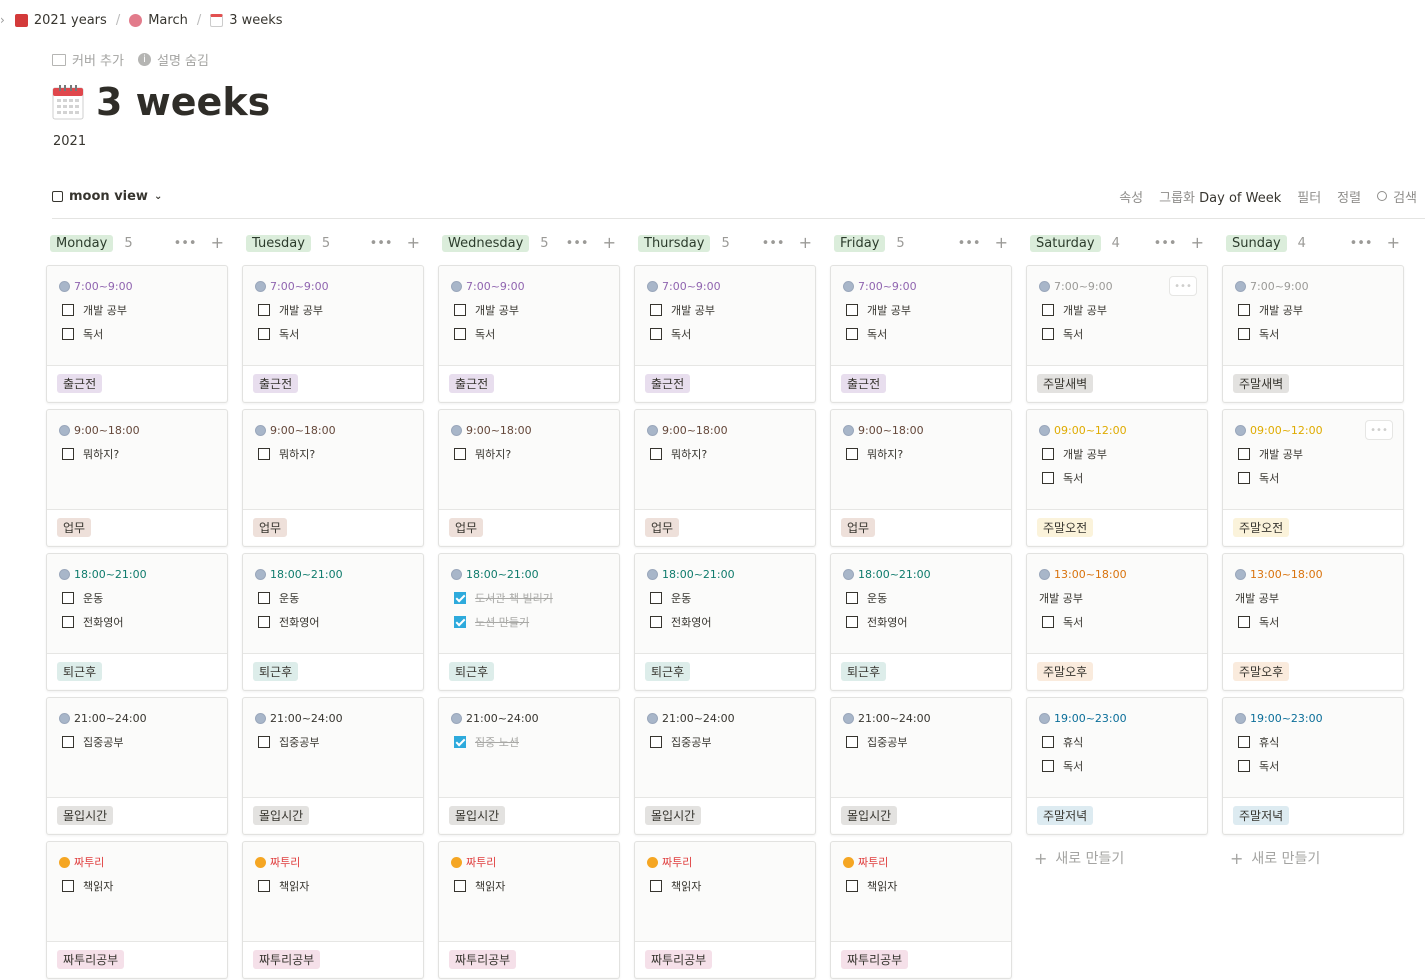 This screenshot has width=1425, height=980. What do you see at coordinates (68, 102) in the screenshot?
I see `calendar-icon` at bounding box center [68, 102].